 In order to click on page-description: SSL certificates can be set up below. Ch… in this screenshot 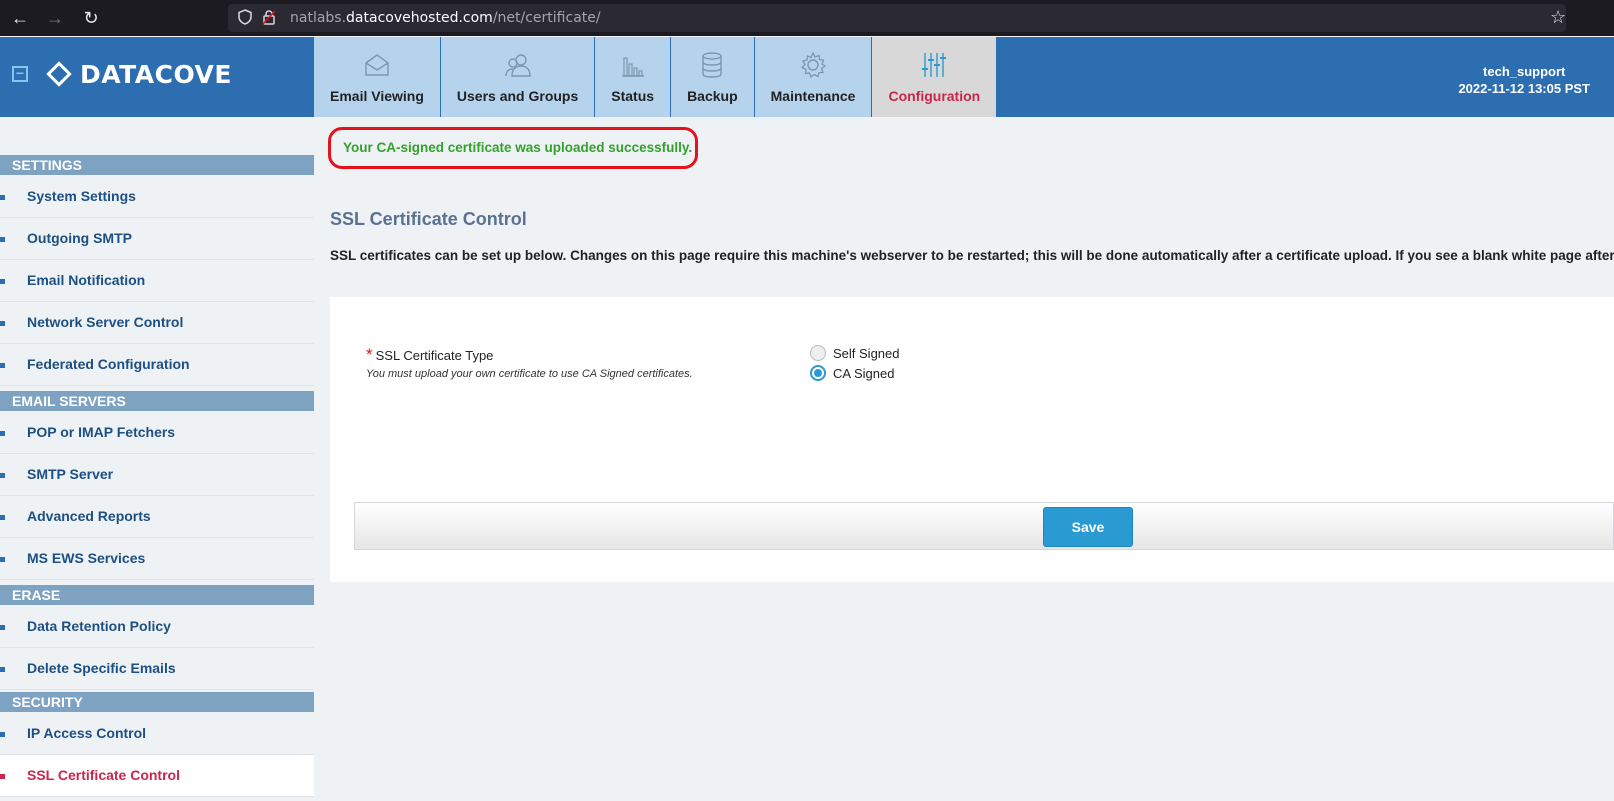, I will do `click(972, 255)`.